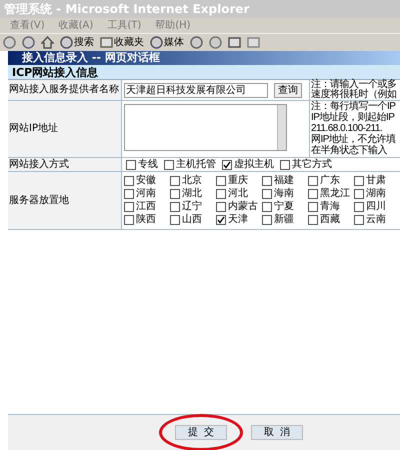 The width and height of the screenshot is (400, 450). Describe the element at coordinates (196, 90) in the screenshot. I see `provider-field: 天津超日科技发展有限公司` at that location.